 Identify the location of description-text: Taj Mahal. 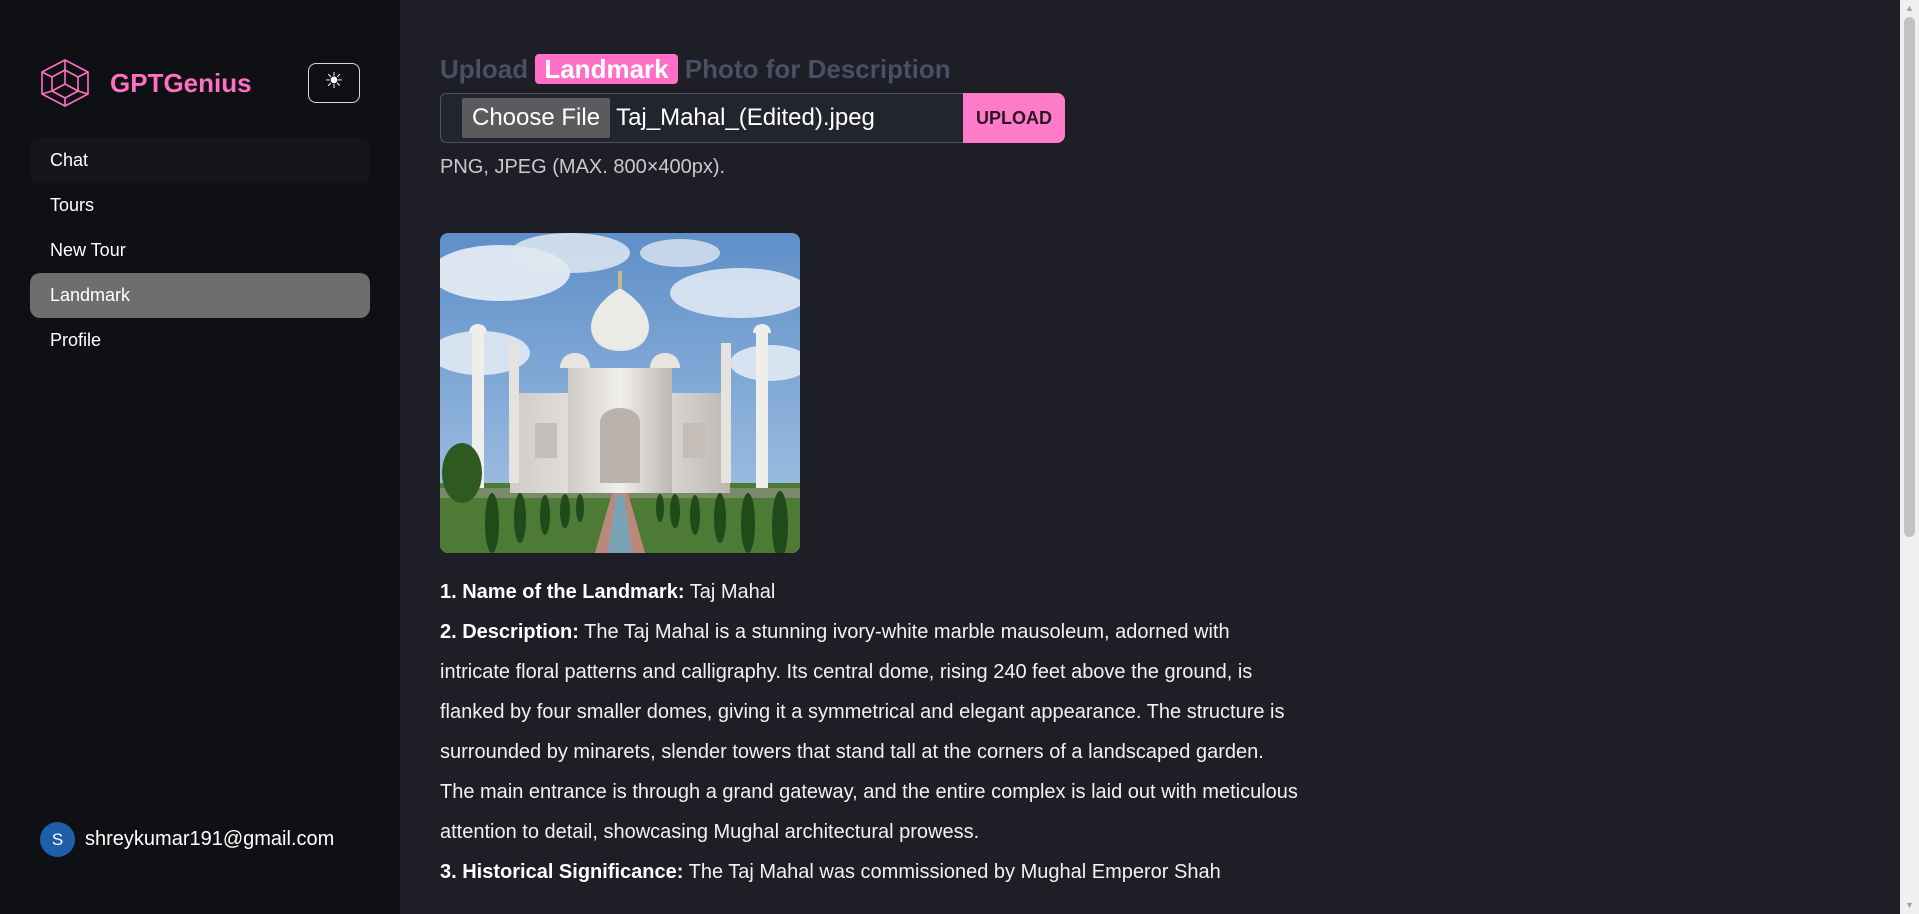
(730, 592).